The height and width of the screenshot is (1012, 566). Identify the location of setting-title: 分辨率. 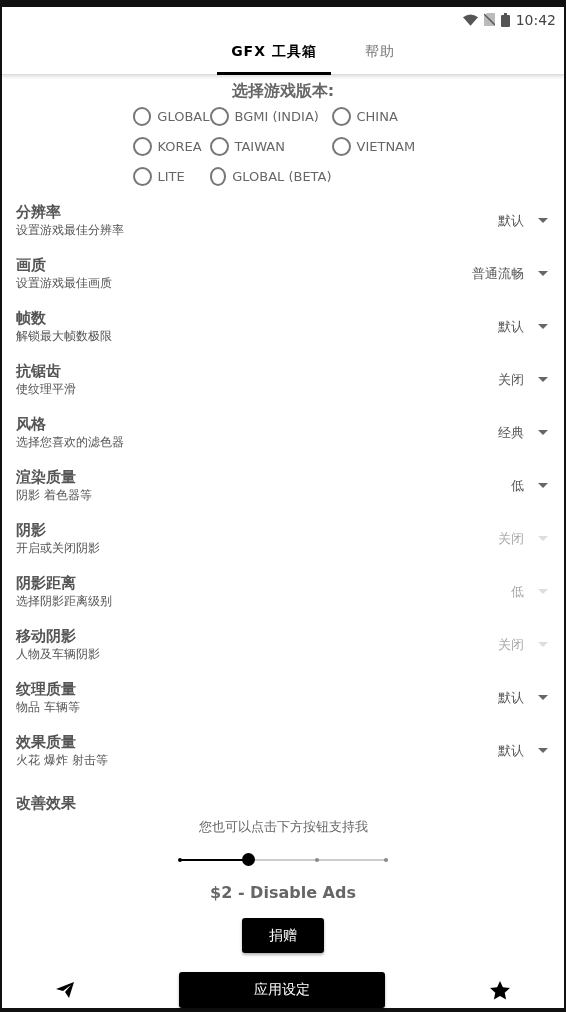
(39, 212).